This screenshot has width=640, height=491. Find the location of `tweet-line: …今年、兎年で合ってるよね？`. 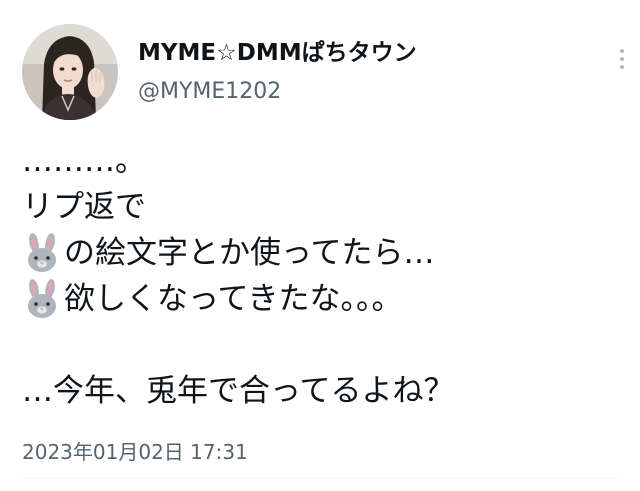

tweet-line: …今年、兎年で合ってるよね？ is located at coordinates (238, 391).